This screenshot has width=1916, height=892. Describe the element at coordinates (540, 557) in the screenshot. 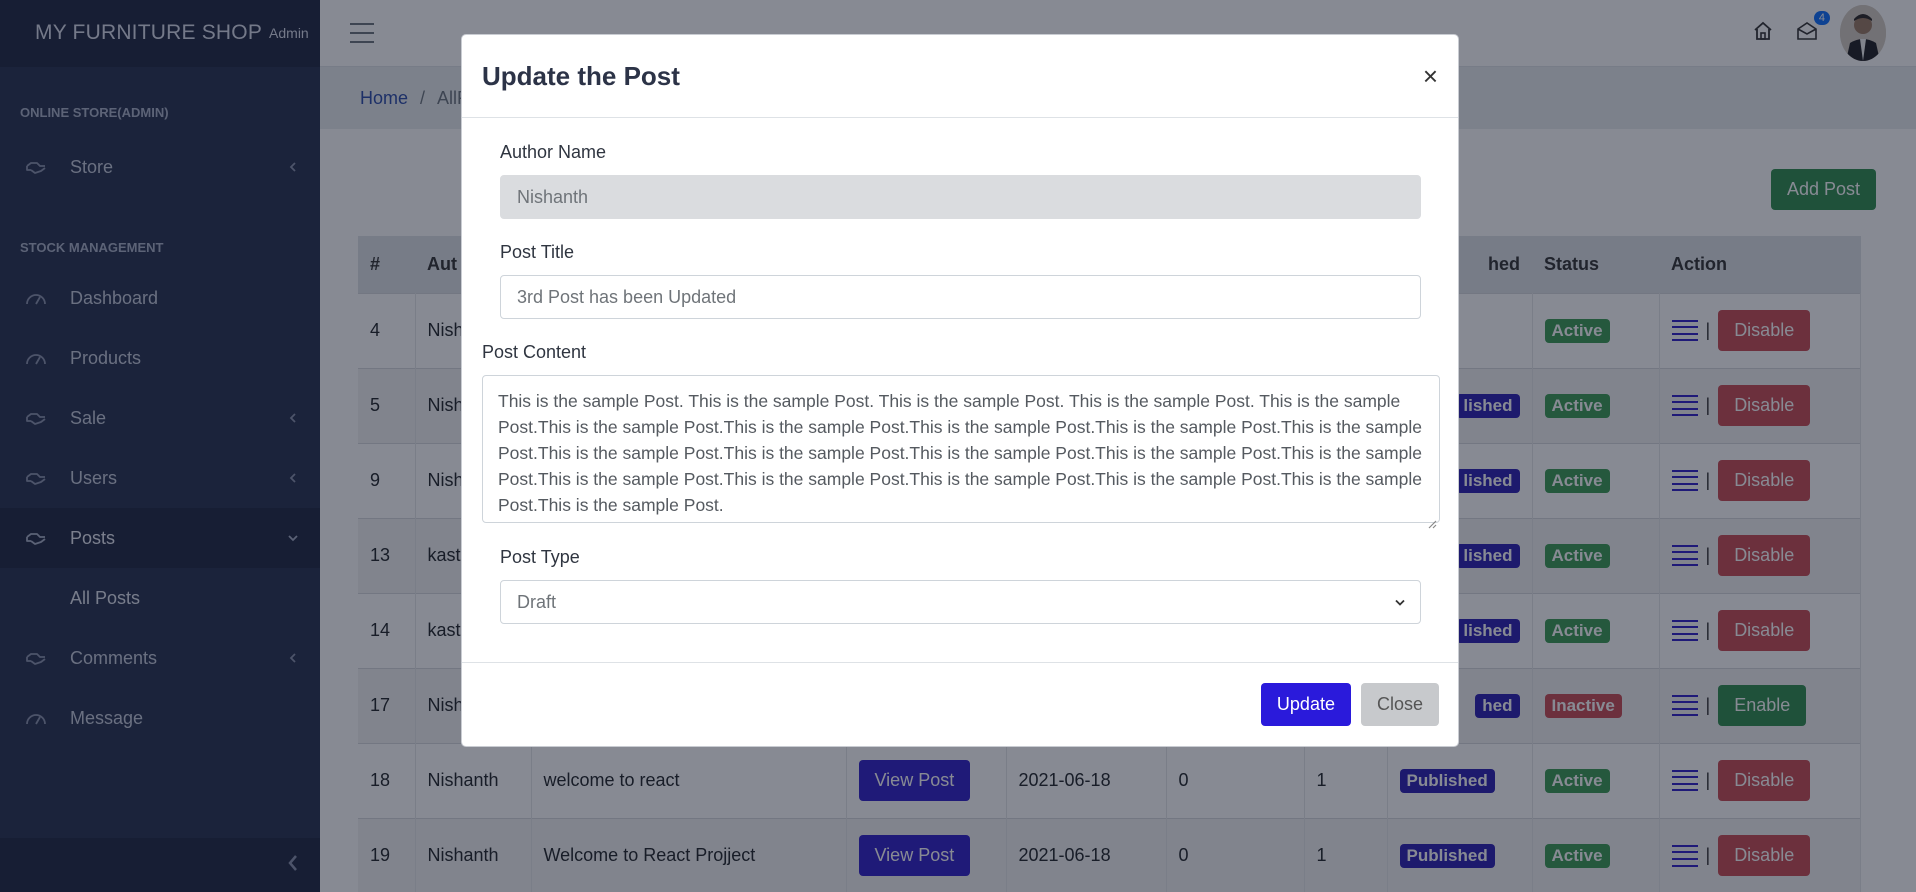

I see `post-type-label: Post Type` at that location.